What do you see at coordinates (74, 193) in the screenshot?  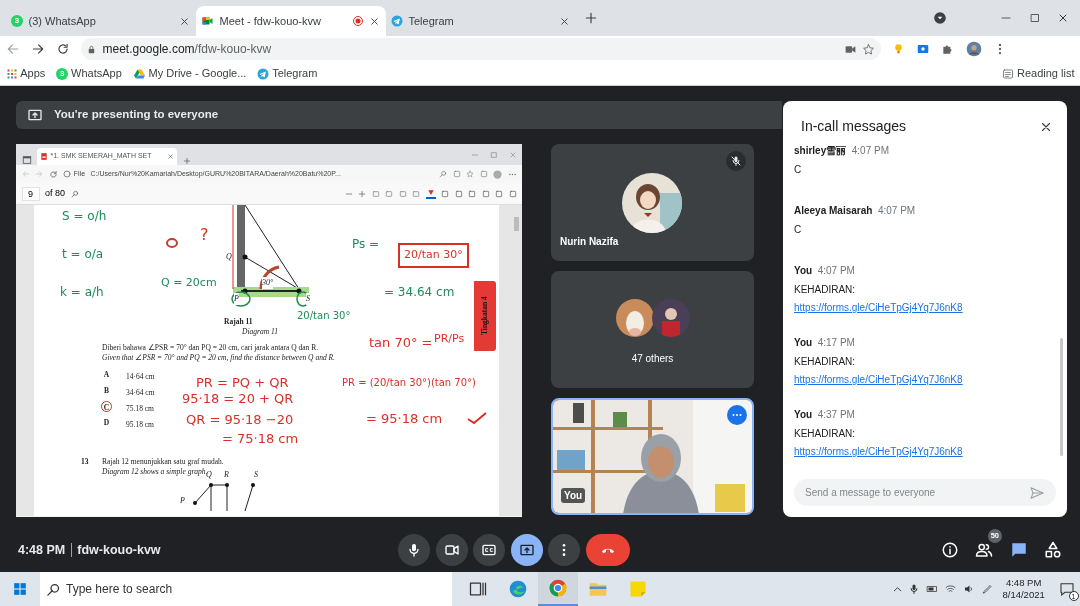 I see `search-icon` at bounding box center [74, 193].